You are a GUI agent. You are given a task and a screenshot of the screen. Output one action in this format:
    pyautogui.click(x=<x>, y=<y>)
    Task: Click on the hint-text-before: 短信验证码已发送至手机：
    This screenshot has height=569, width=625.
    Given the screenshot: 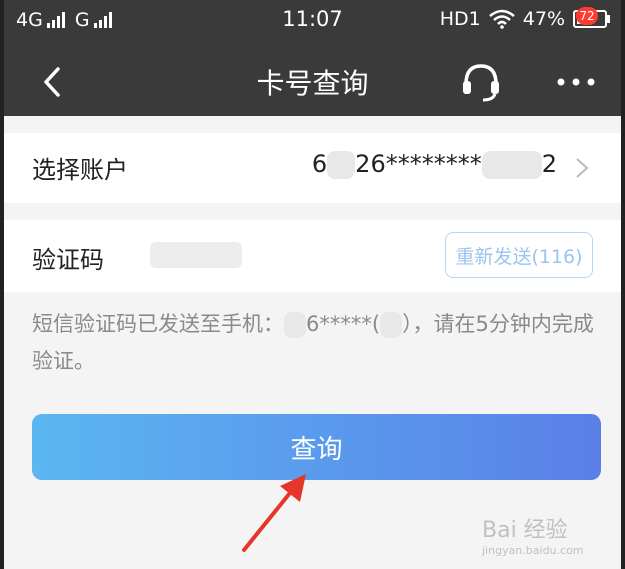 What is the action you would take?
    pyautogui.click(x=158, y=324)
    